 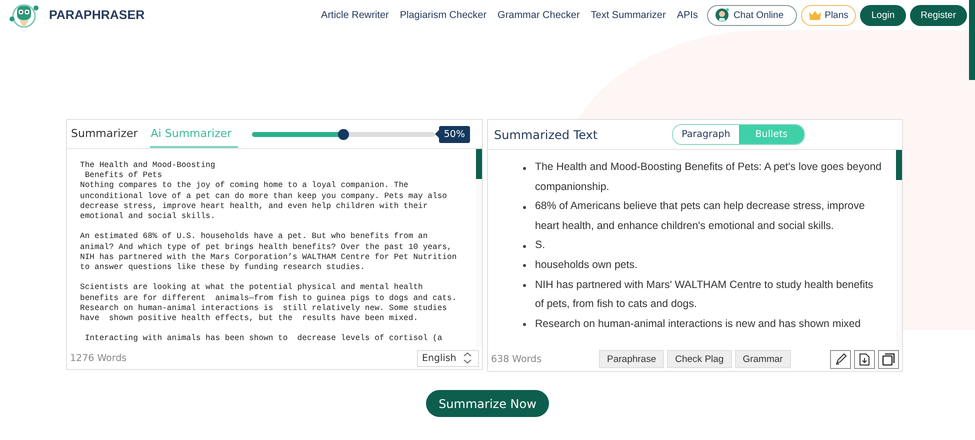 I want to click on download-file-icon, so click(x=864, y=359).